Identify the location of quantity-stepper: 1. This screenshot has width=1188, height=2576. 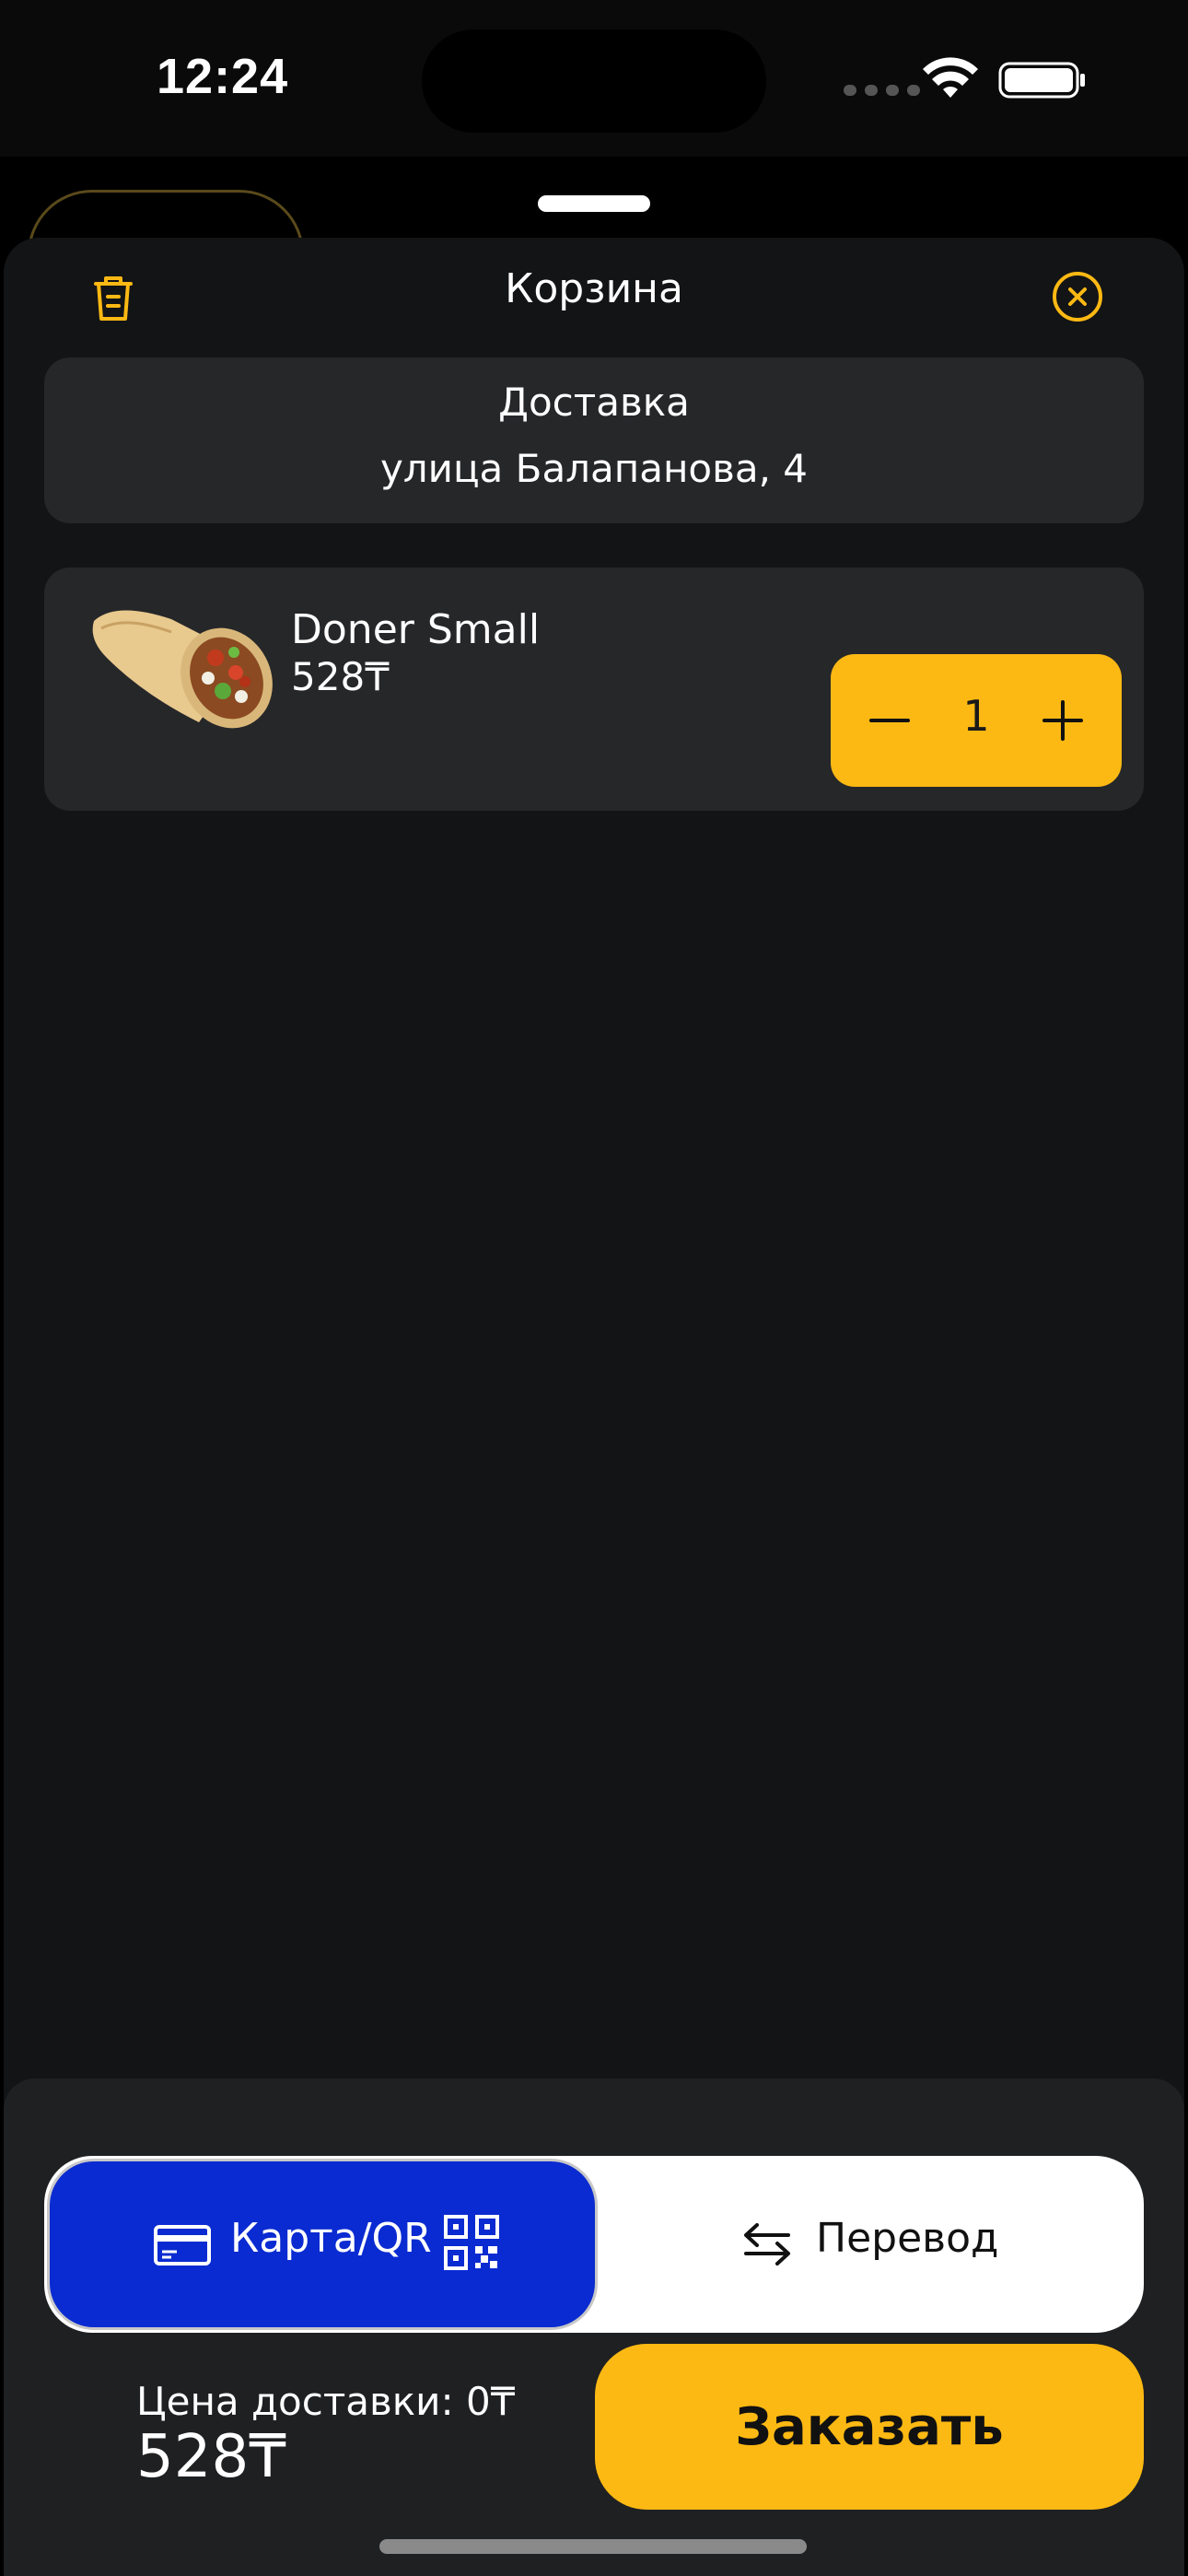
(976, 720).